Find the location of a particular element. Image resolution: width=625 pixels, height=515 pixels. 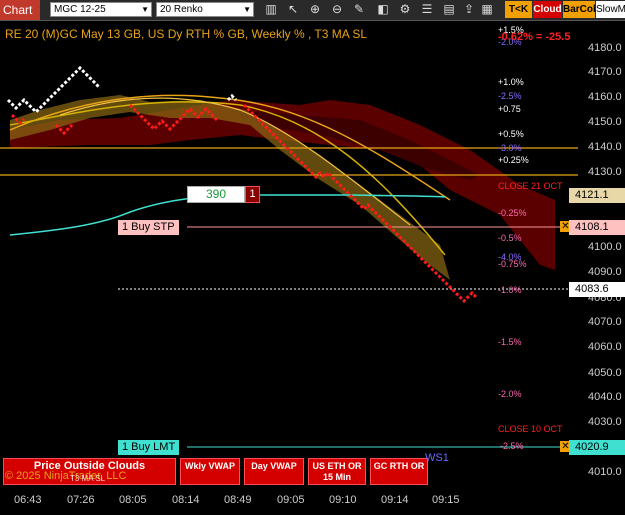

y-tick: 4150.0 is located at coordinates (605, 122).